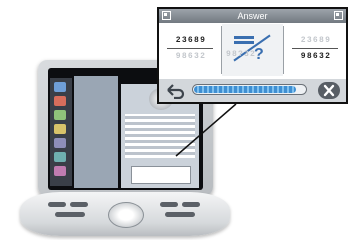 The image size is (351, 240). Describe the element at coordinates (96, 132) in the screenshot. I see `screen-list-column` at that location.